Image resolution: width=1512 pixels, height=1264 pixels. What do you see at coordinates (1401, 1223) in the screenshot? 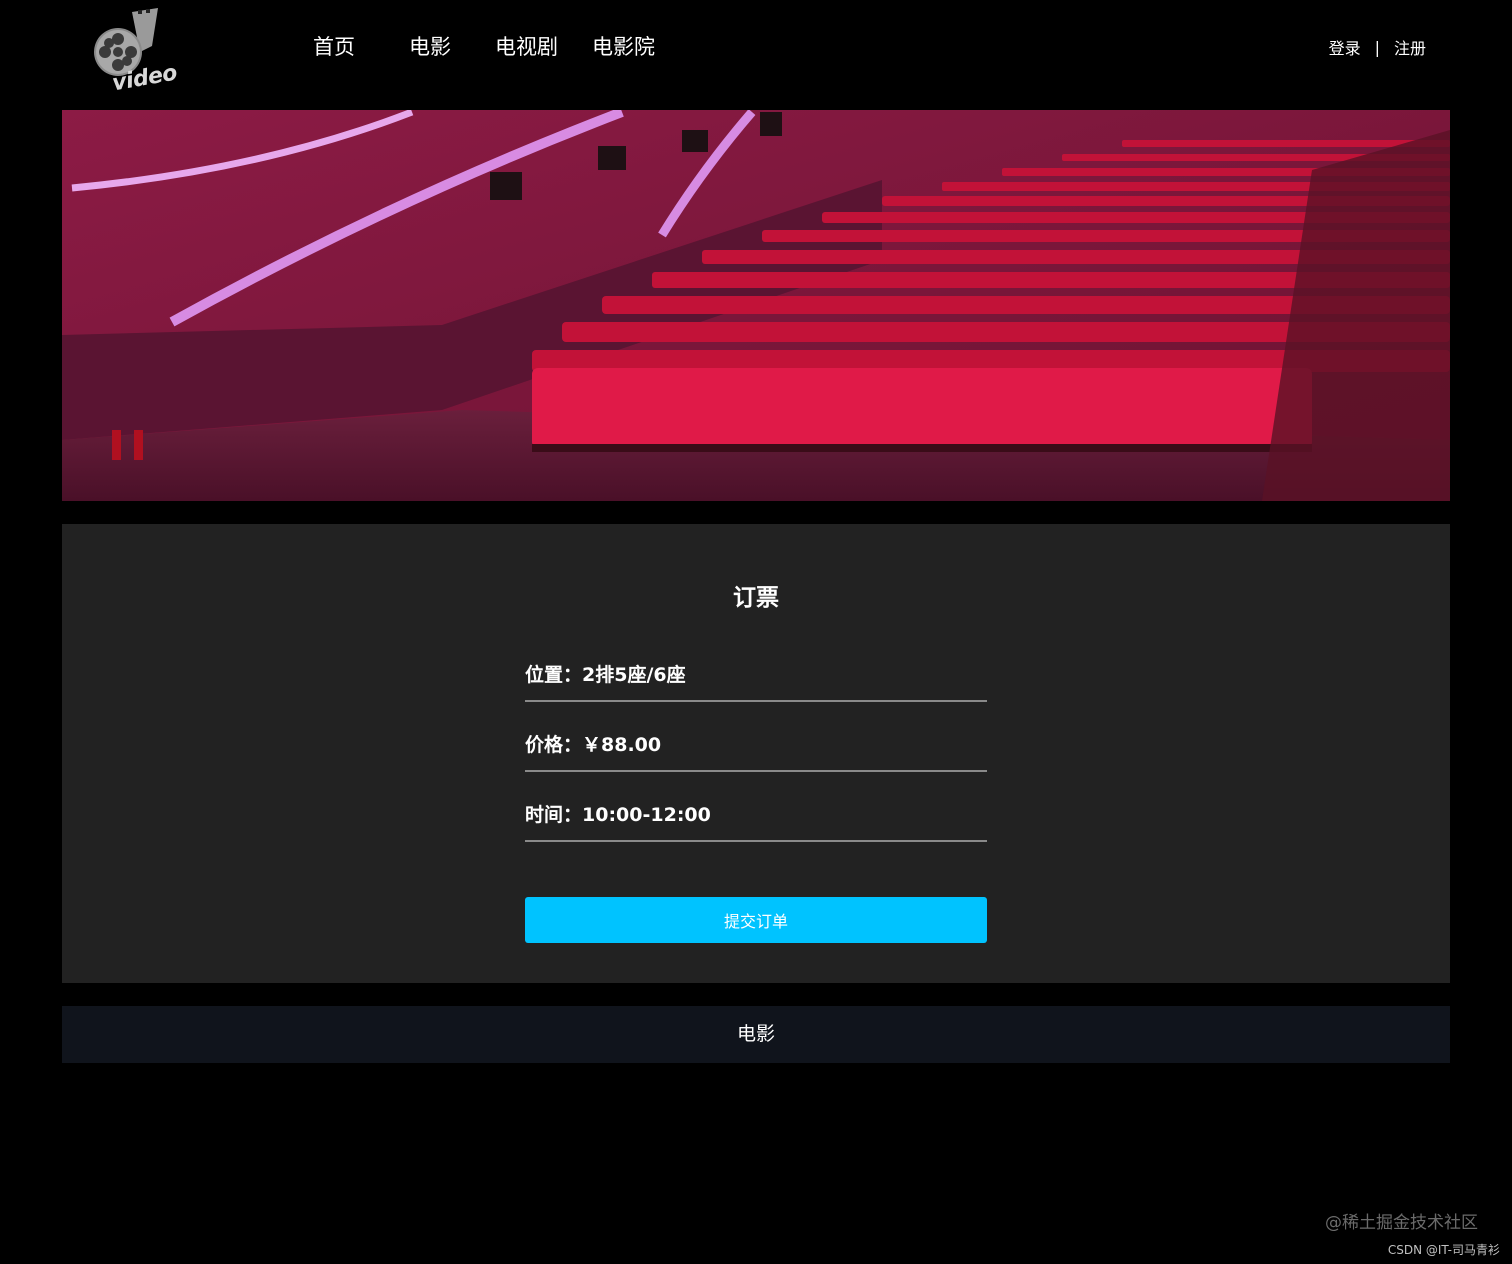
I see `watermark-juejin: @稀土掘金技术社区` at bounding box center [1401, 1223].